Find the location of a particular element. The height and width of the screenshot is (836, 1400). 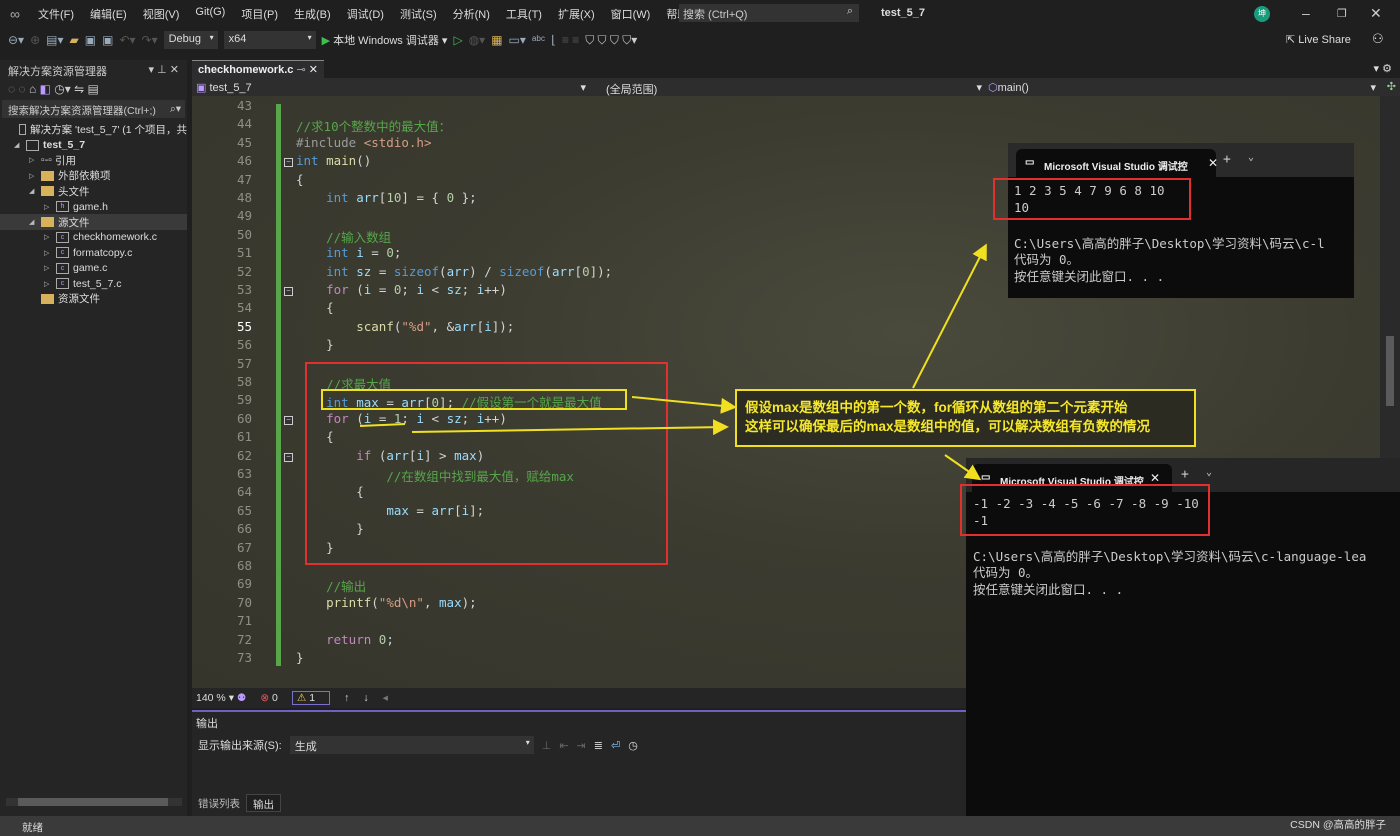

code-line: for (i = 0; i < sz; i++) is located at coordinates (401, 289).